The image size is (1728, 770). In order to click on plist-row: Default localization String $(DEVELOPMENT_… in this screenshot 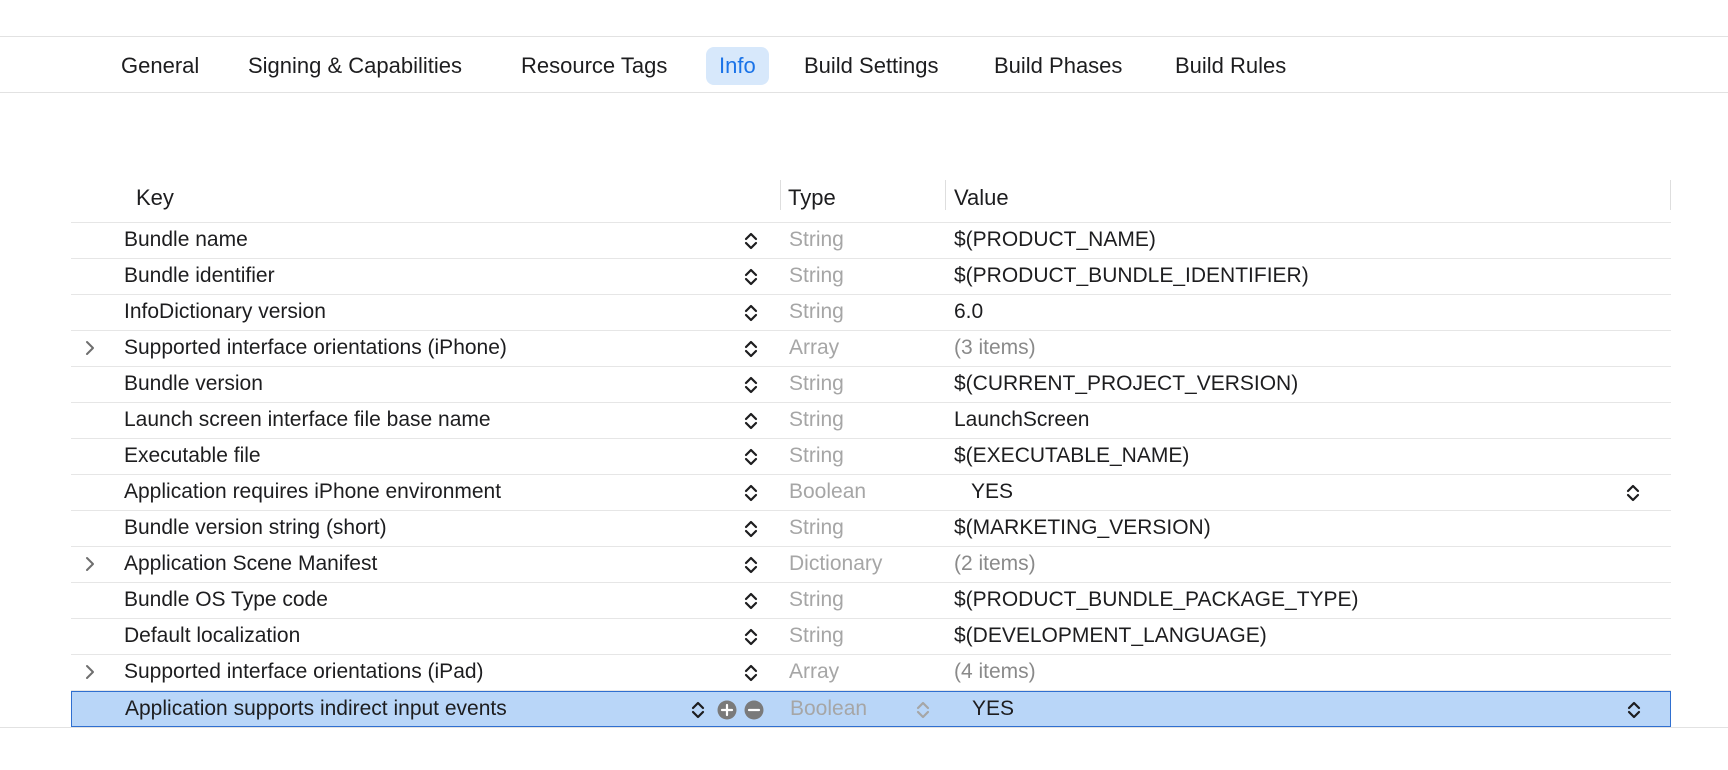, I will do `click(871, 637)`.